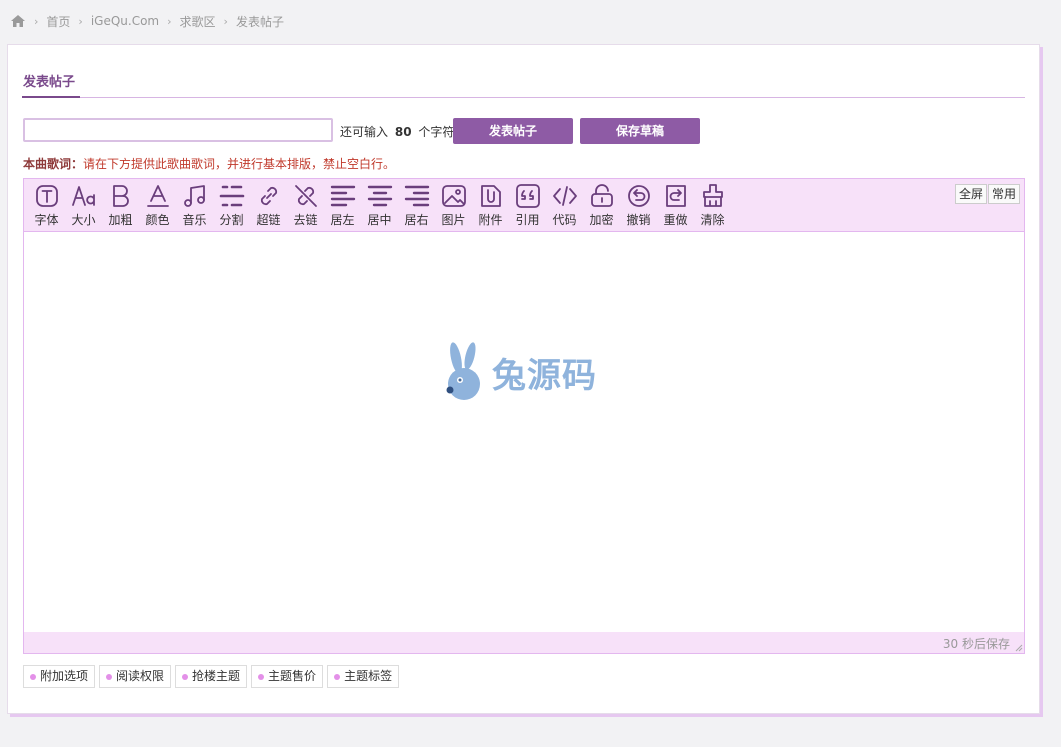 Image resolution: width=1061 pixels, height=747 pixels. I want to click on tool-label: 居中, so click(379, 220).